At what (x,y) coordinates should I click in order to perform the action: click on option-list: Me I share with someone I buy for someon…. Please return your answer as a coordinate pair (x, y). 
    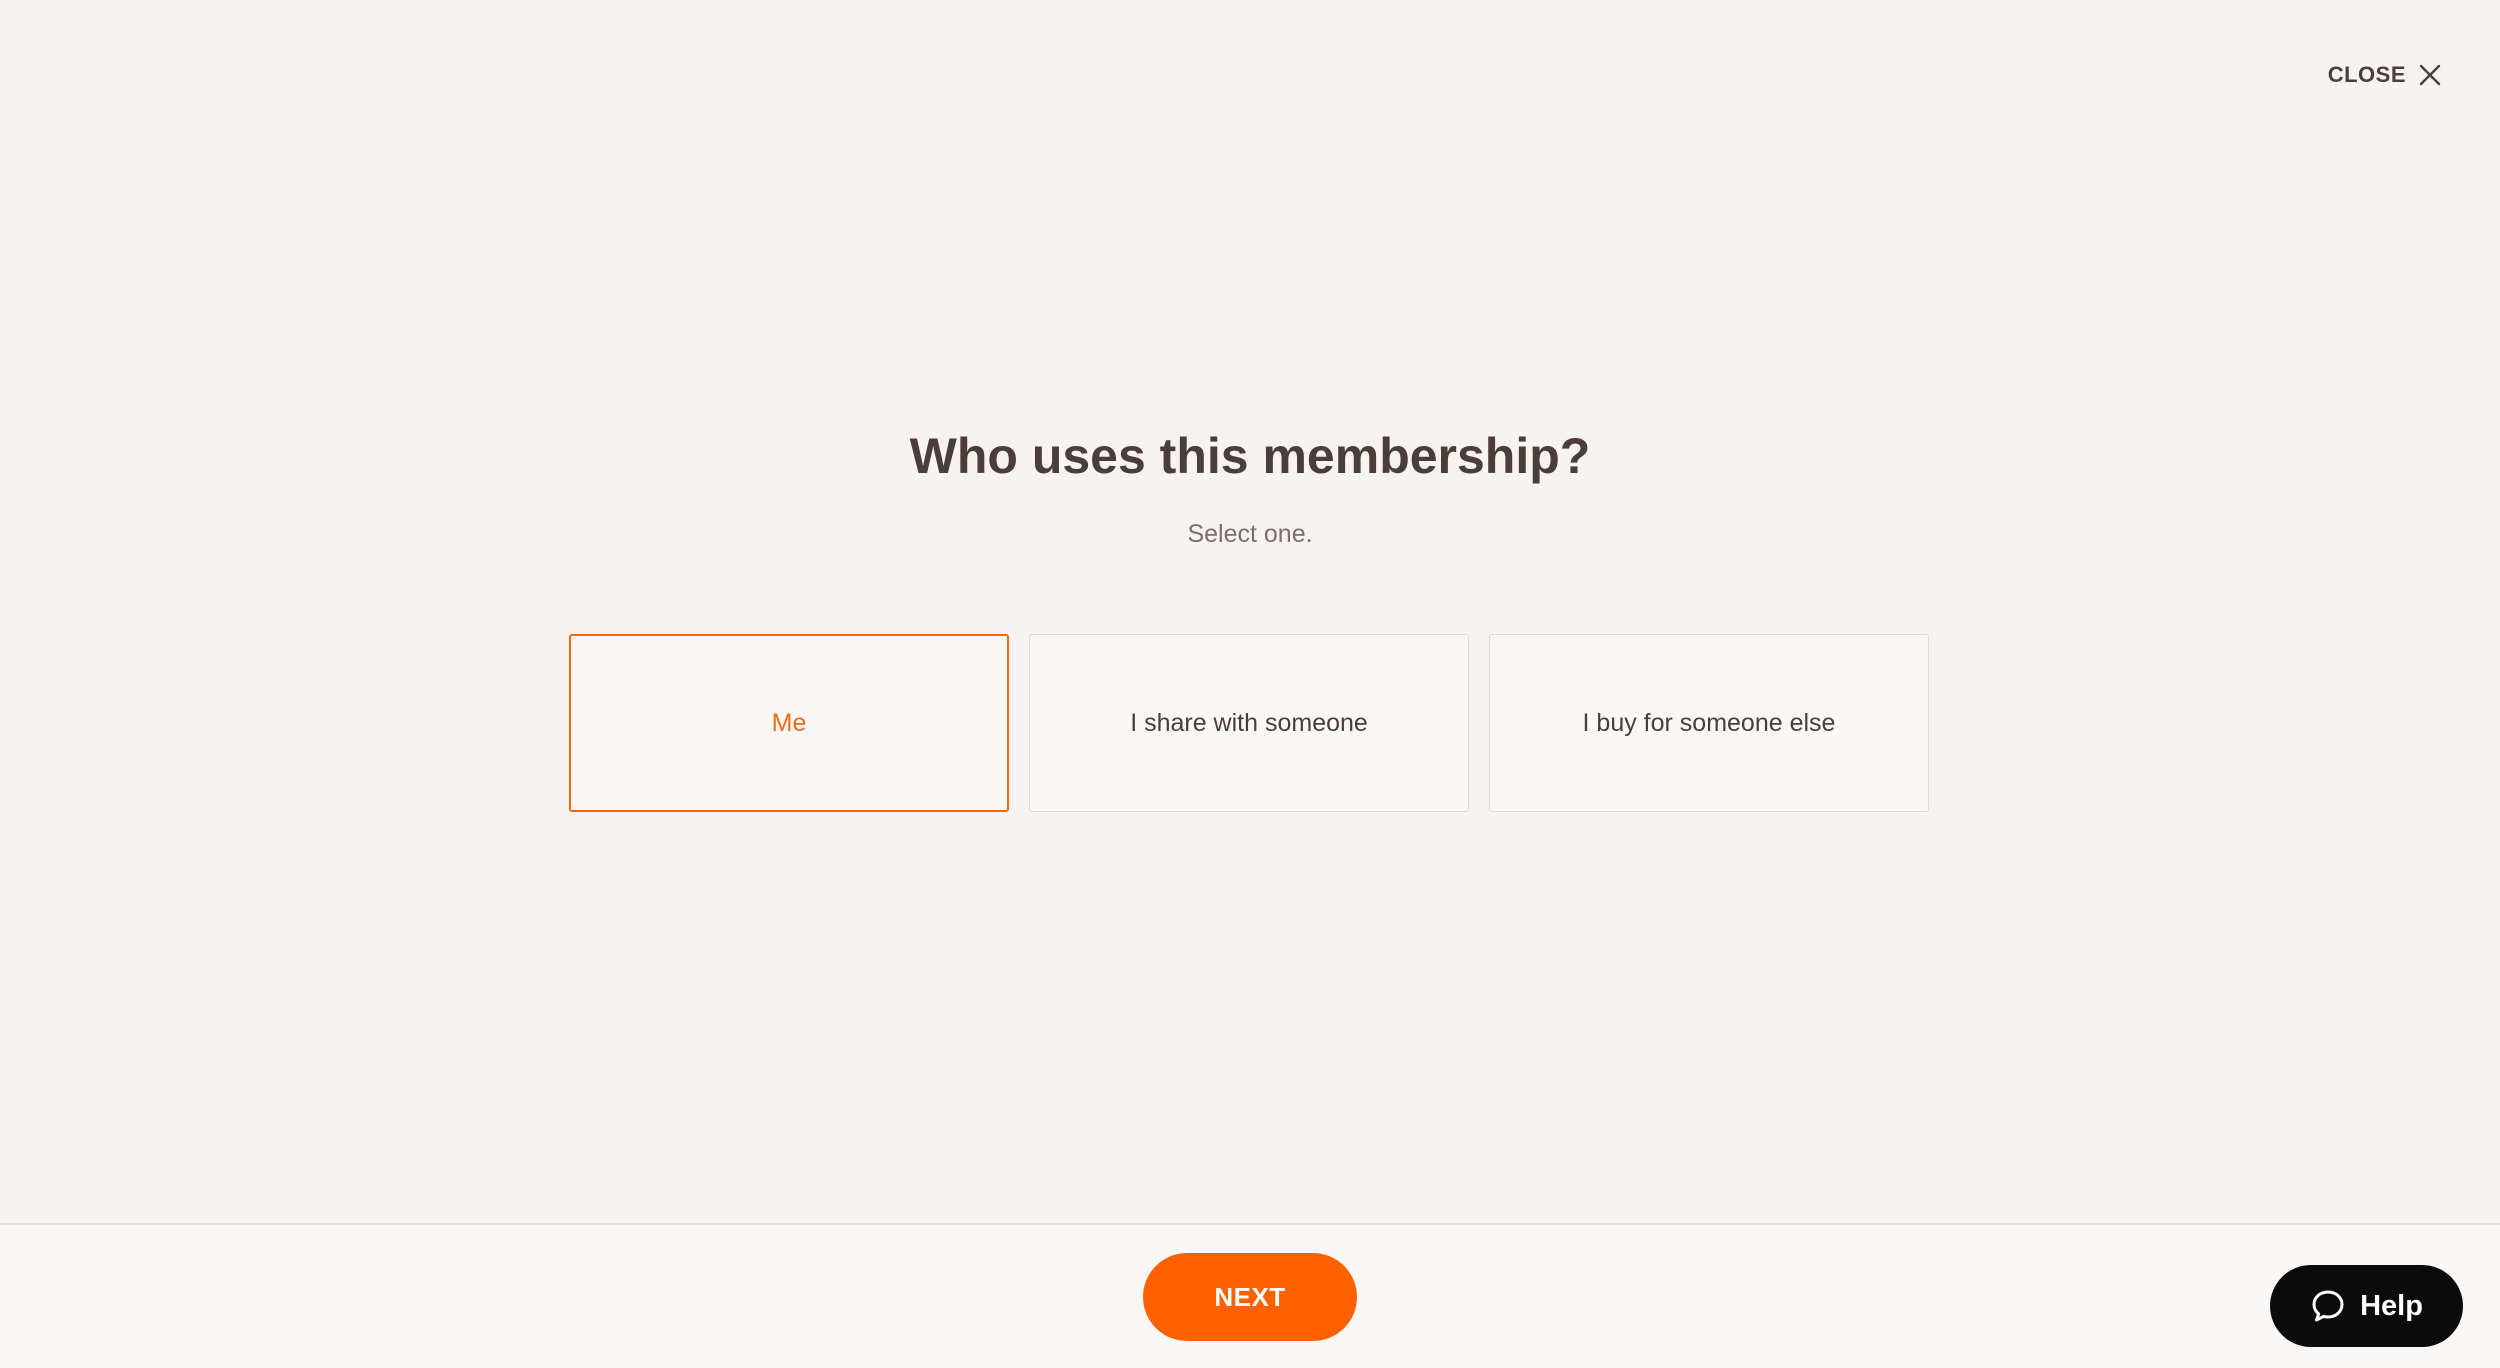
    Looking at the image, I should click on (1249, 723).